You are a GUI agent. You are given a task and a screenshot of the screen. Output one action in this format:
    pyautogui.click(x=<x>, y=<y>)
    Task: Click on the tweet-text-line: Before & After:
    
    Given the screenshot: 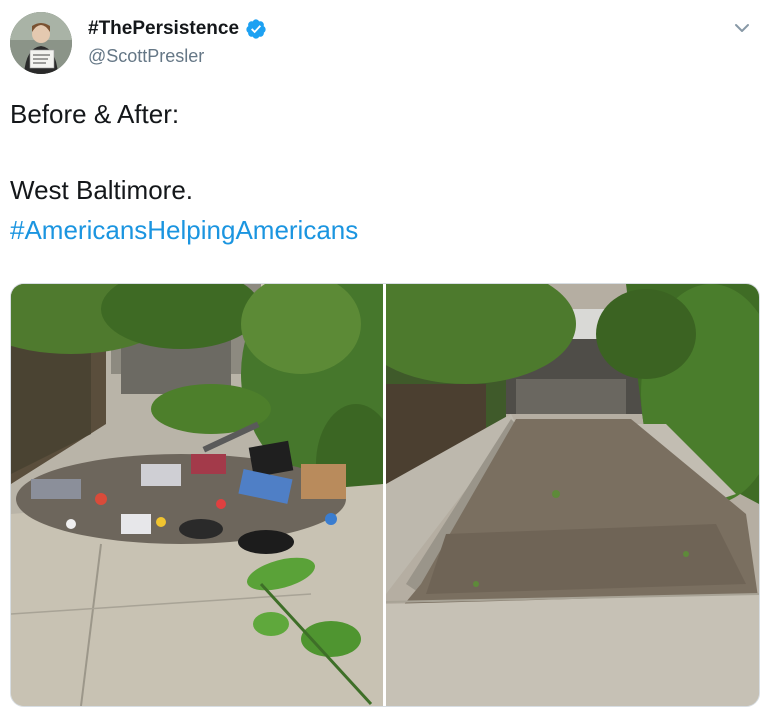 What is the action you would take?
    pyautogui.click(x=95, y=114)
    